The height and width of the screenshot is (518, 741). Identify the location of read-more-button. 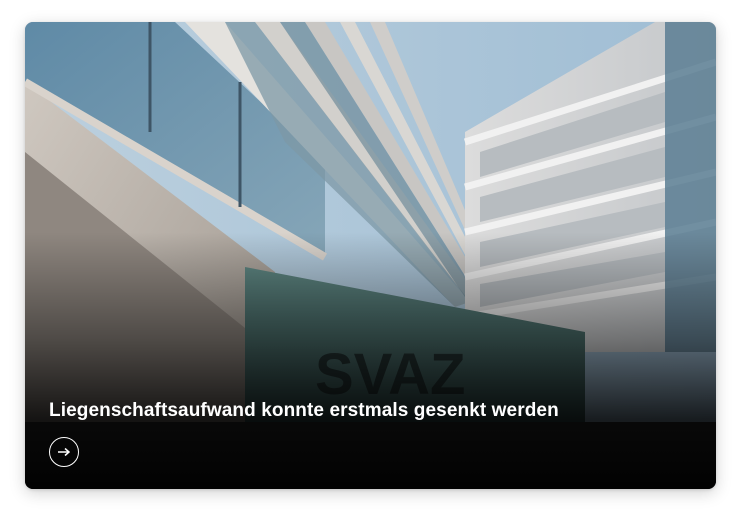
(64, 452).